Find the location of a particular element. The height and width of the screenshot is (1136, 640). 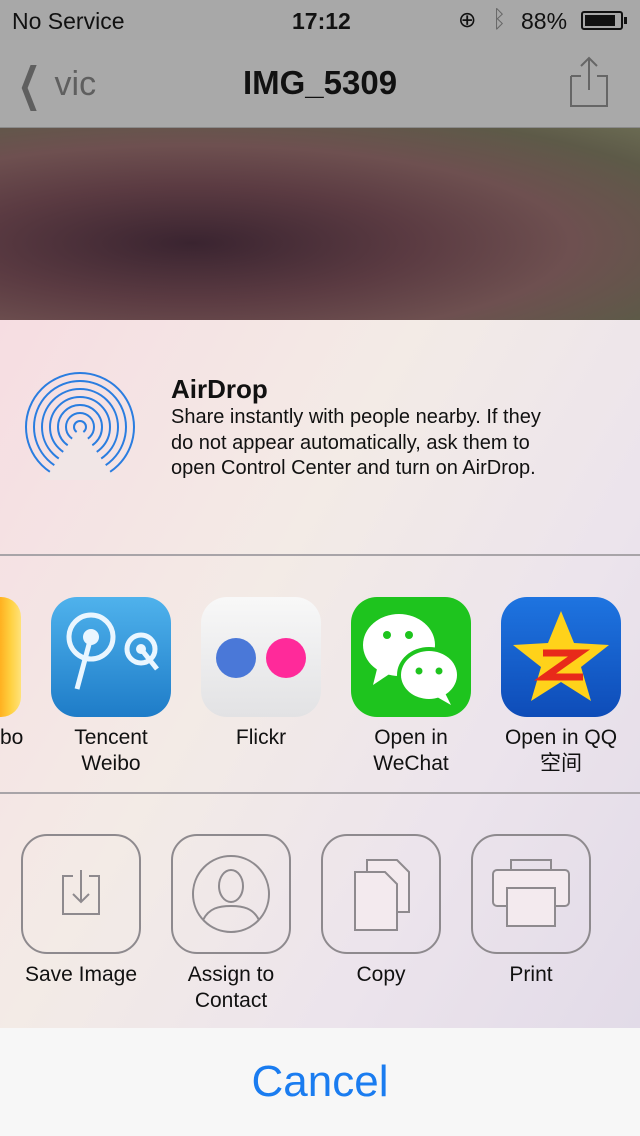

page-title: IMG_5309 is located at coordinates (320, 82).